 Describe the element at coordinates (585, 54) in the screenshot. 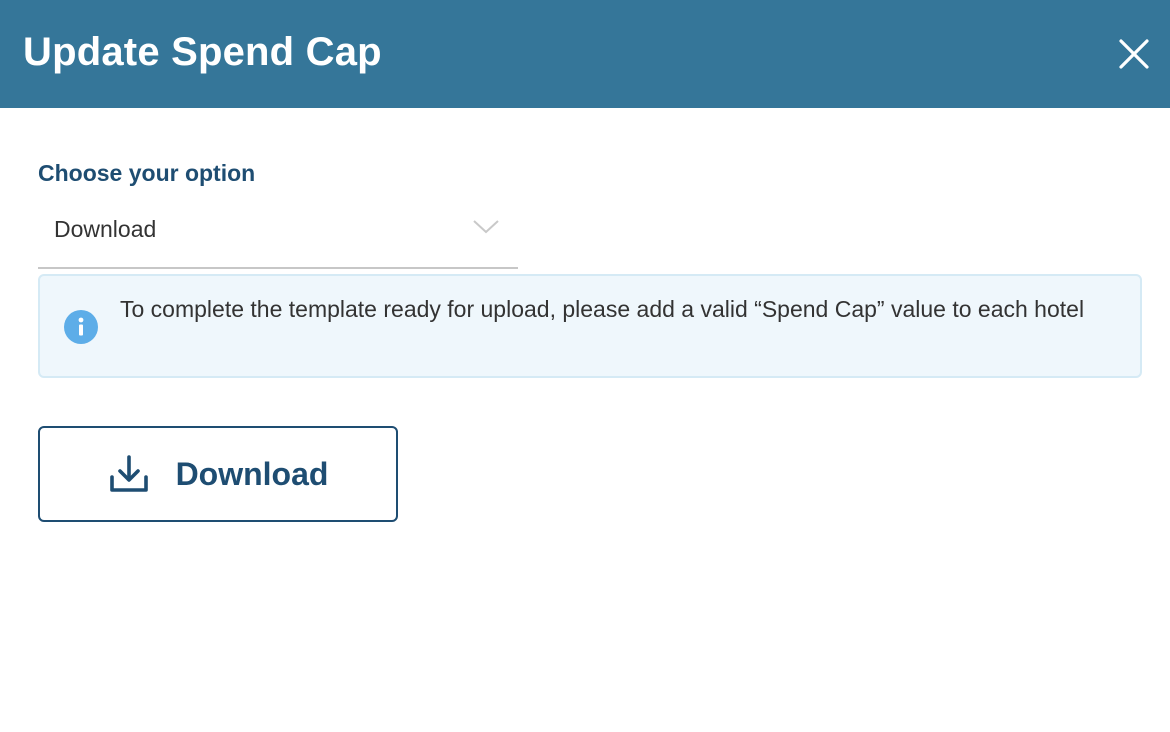

I see `dialog-header: Update Spend Cap` at that location.